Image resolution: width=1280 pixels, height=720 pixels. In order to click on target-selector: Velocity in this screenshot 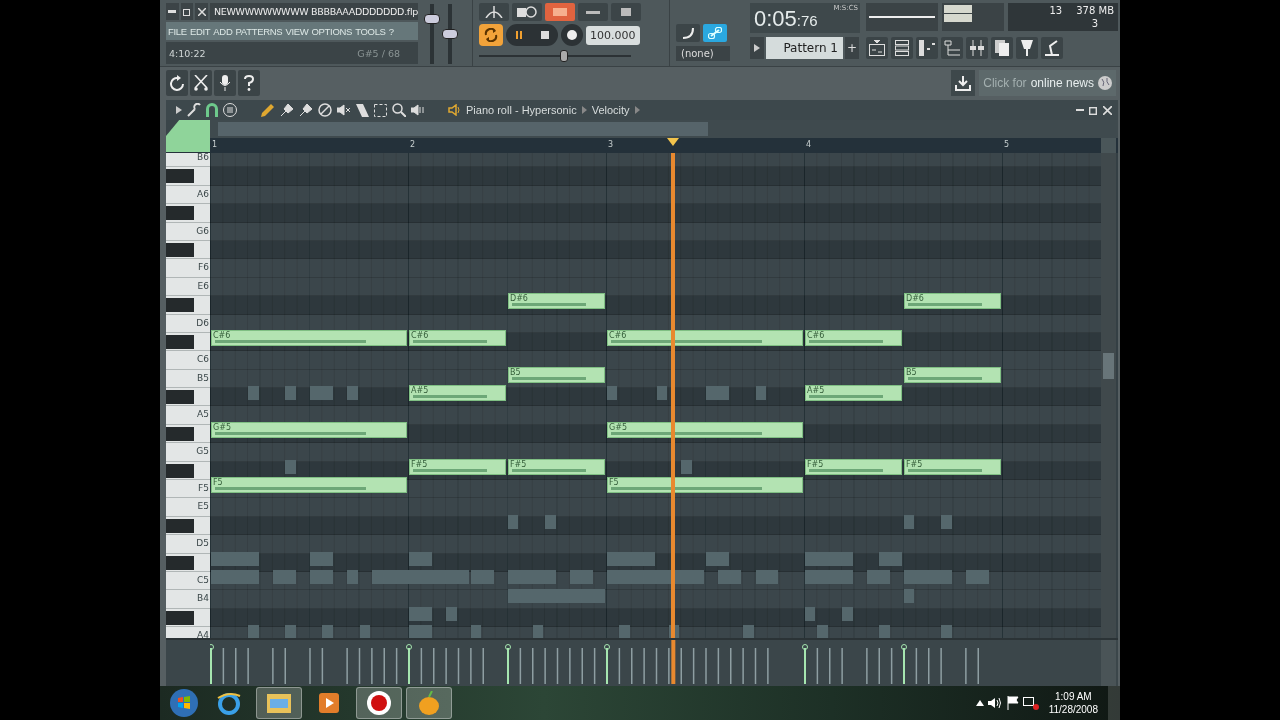, I will do `click(610, 110)`.